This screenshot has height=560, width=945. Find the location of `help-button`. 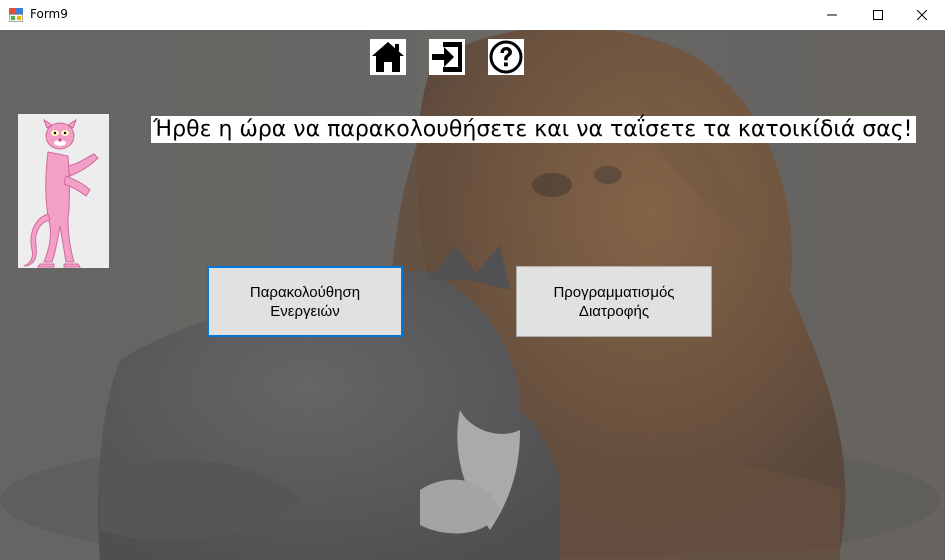

help-button is located at coordinates (506, 57).